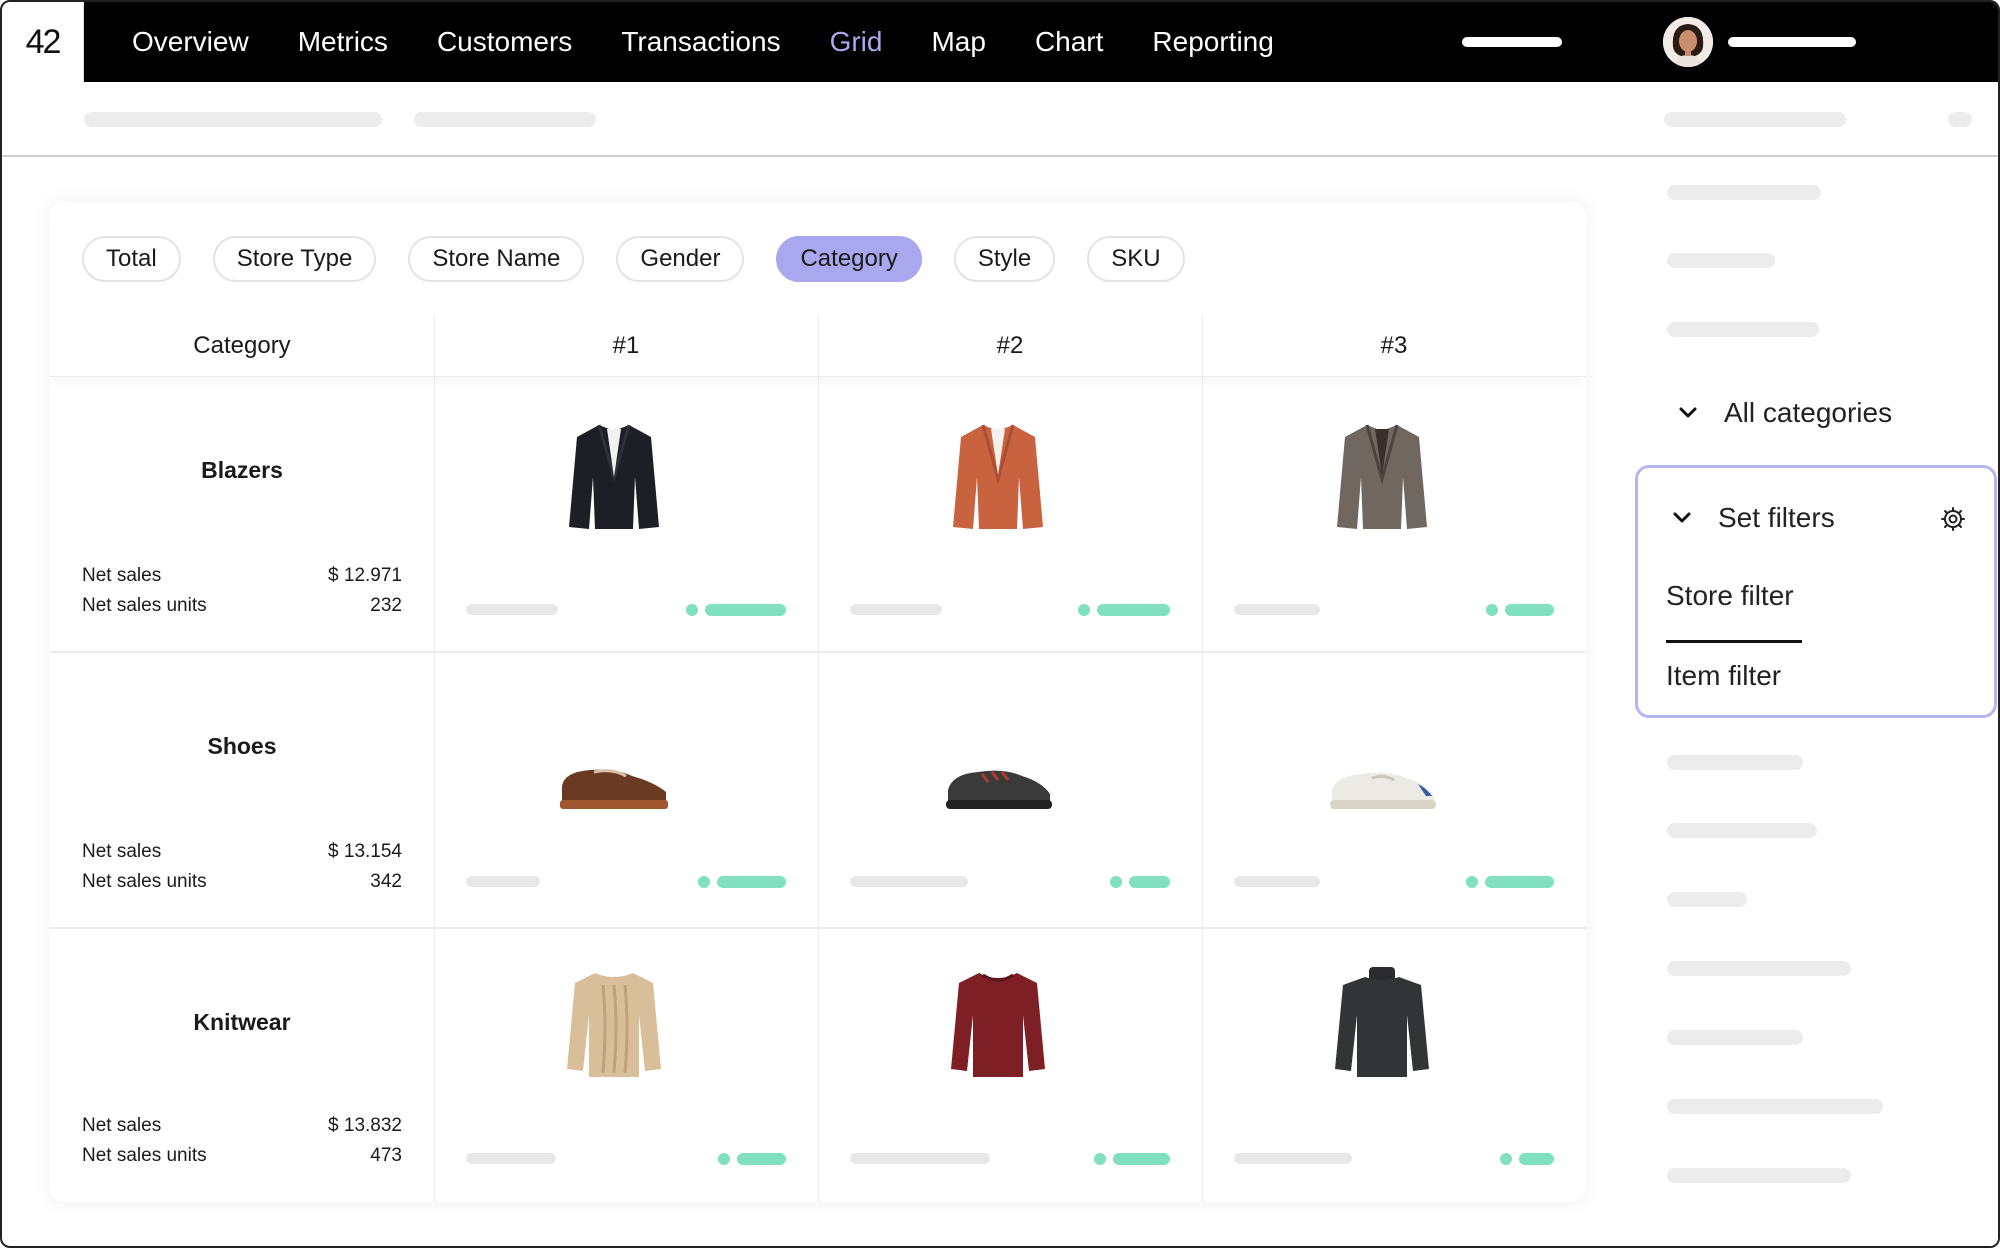  I want to click on set-filters-box: Set filters Store filter Item filter, so click(1816, 591).